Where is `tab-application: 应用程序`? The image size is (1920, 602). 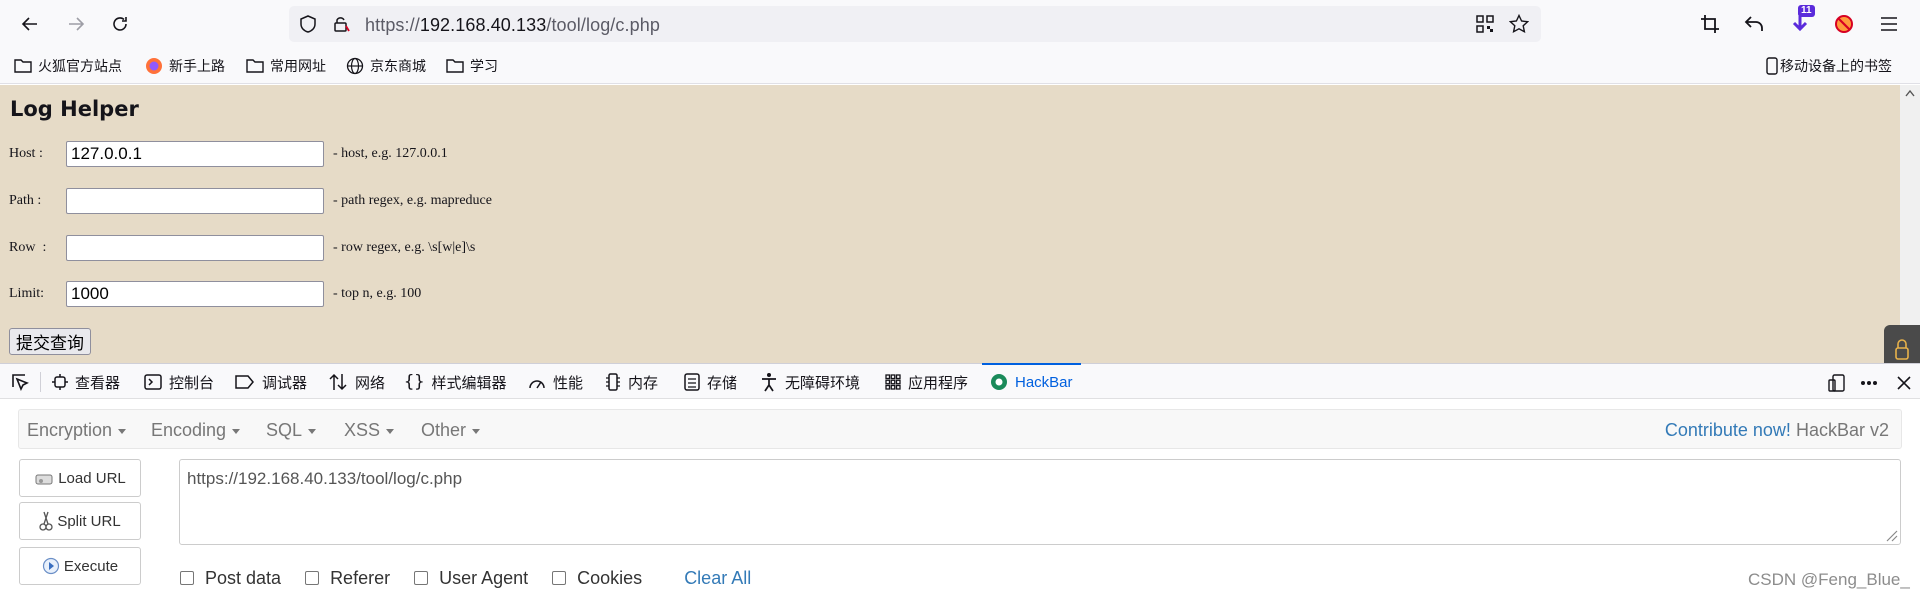 tab-application: 应用程序 is located at coordinates (926, 382).